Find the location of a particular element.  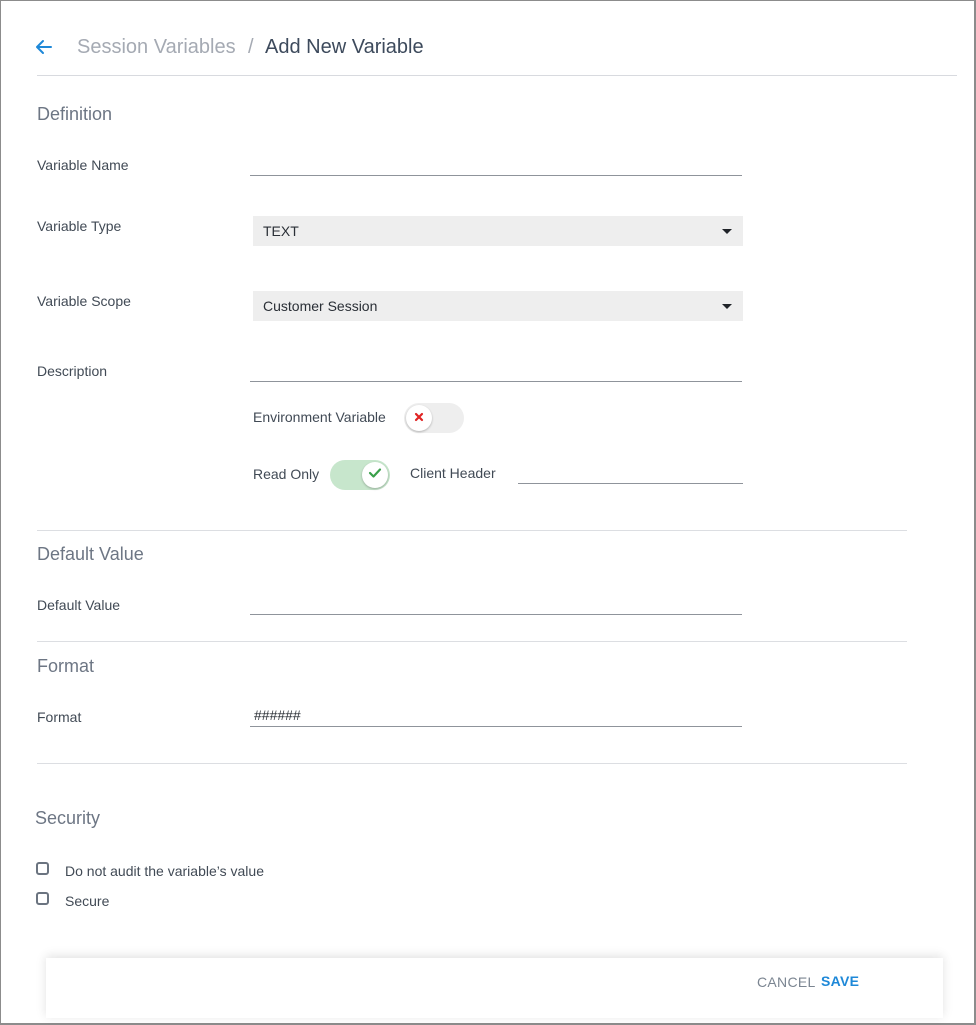

check-icon is located at coordinates (375, 475).